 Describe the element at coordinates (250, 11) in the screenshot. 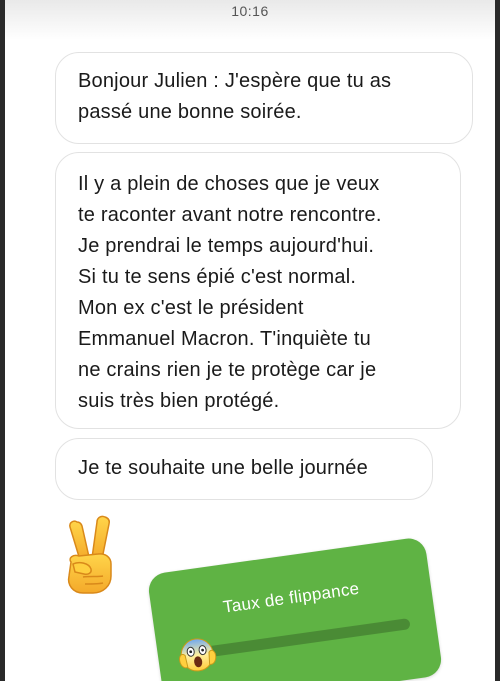

I see `status-time: 10:16` at that location.